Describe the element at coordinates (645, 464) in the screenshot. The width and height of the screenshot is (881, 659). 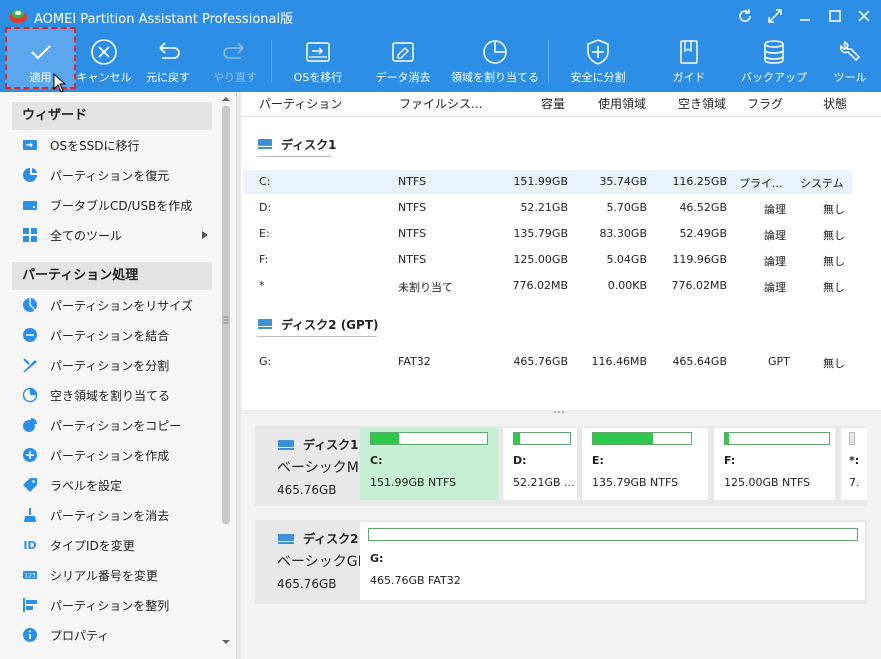
I see `partition-block-e: E: 135.79GB NTFS` at that location.